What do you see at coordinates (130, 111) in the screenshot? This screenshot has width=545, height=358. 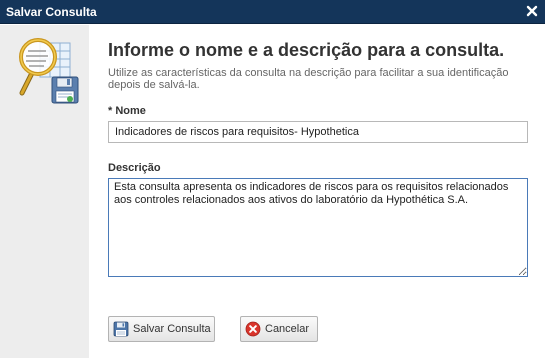 I see `name-label-text: Nome` at bounding box center [130, 111].